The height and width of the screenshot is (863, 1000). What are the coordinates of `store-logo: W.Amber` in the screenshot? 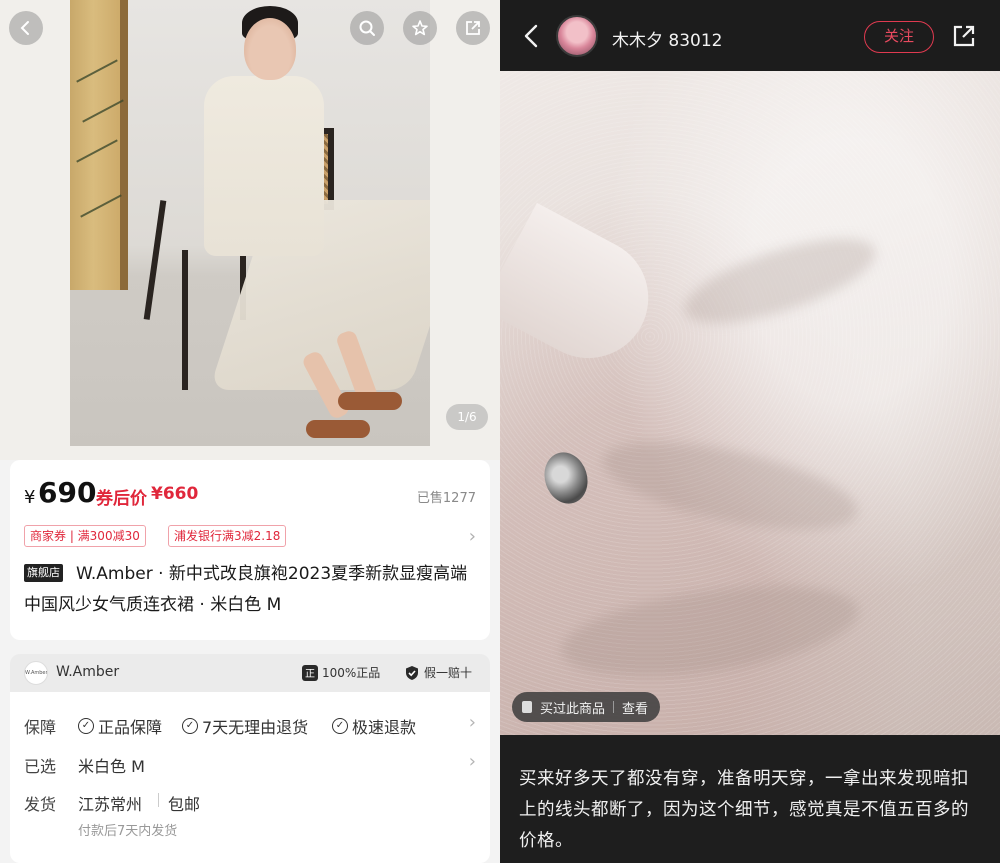 It's located at (36, 673).